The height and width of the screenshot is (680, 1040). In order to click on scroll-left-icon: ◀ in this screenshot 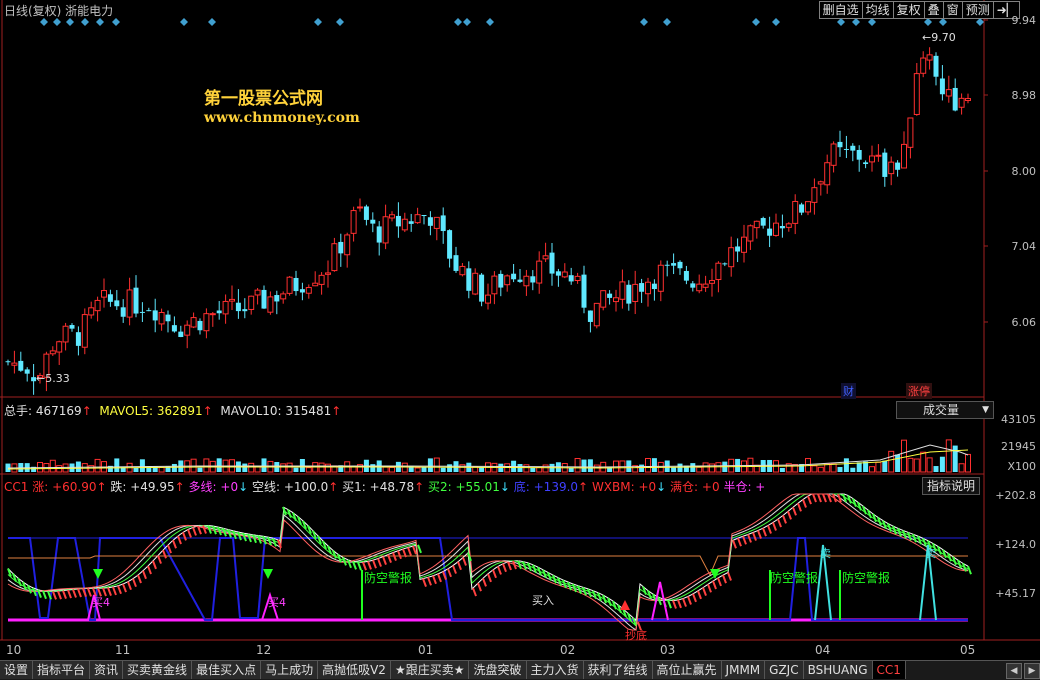, I will do `click(1014, 671)`.